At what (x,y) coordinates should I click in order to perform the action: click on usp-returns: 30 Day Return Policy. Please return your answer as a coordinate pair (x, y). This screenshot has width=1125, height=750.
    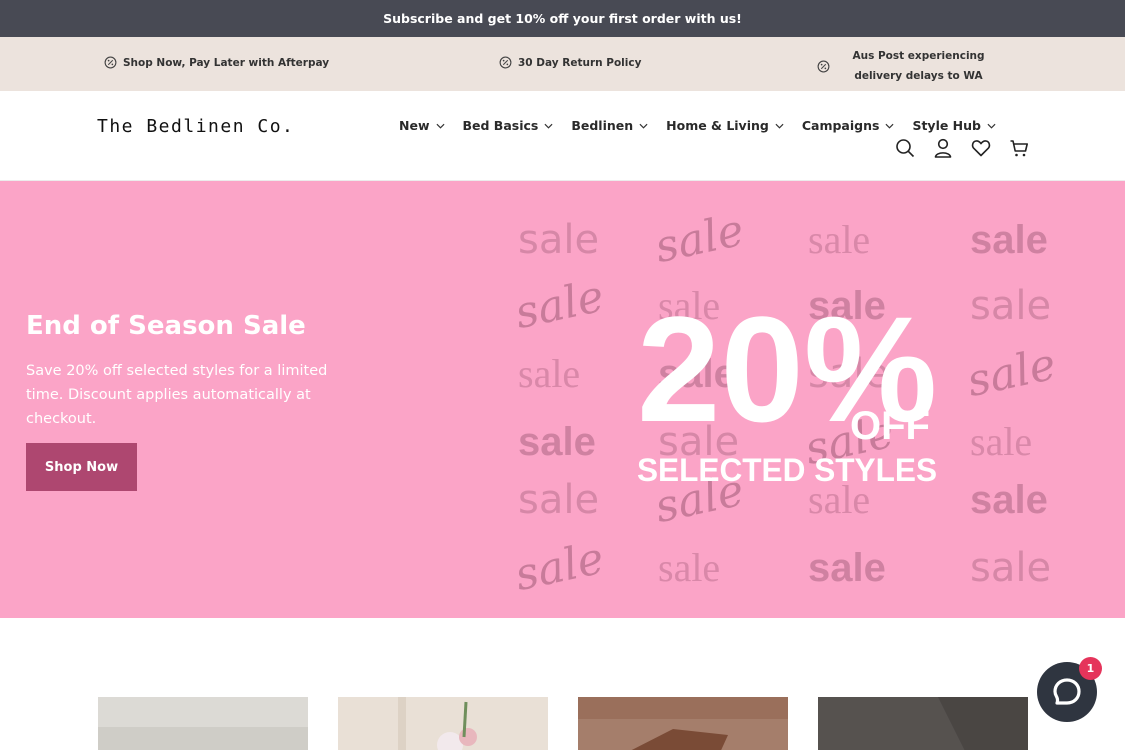
    Looking at the image, I should click on (570, 62).